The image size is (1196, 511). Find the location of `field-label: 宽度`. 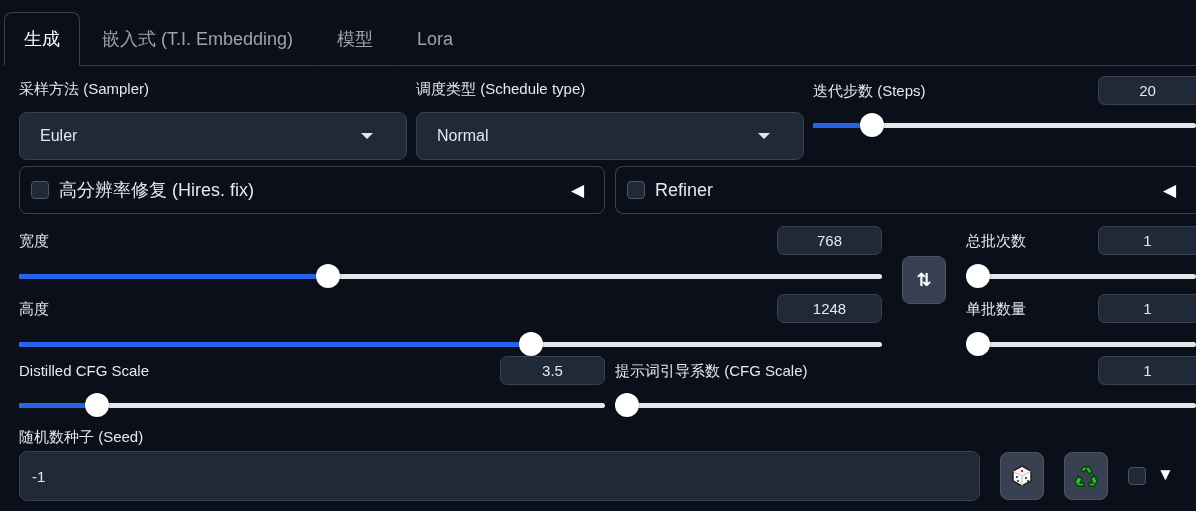

field-label: 宽度 is located at coordinates (34, 240).